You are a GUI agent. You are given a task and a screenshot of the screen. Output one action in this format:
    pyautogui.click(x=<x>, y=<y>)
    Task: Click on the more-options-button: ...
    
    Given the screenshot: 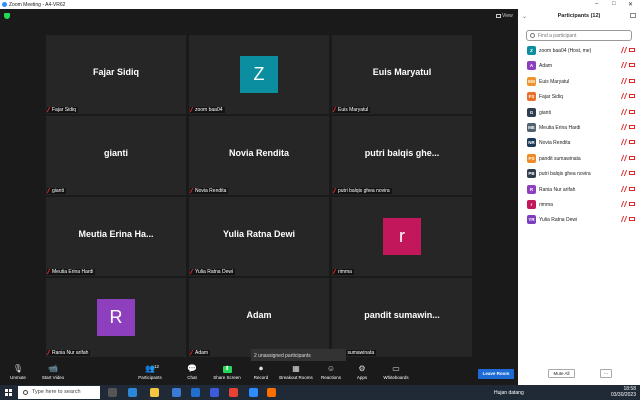 What is the action you would take?
    pyautogui.click(x=606, y=373)
    